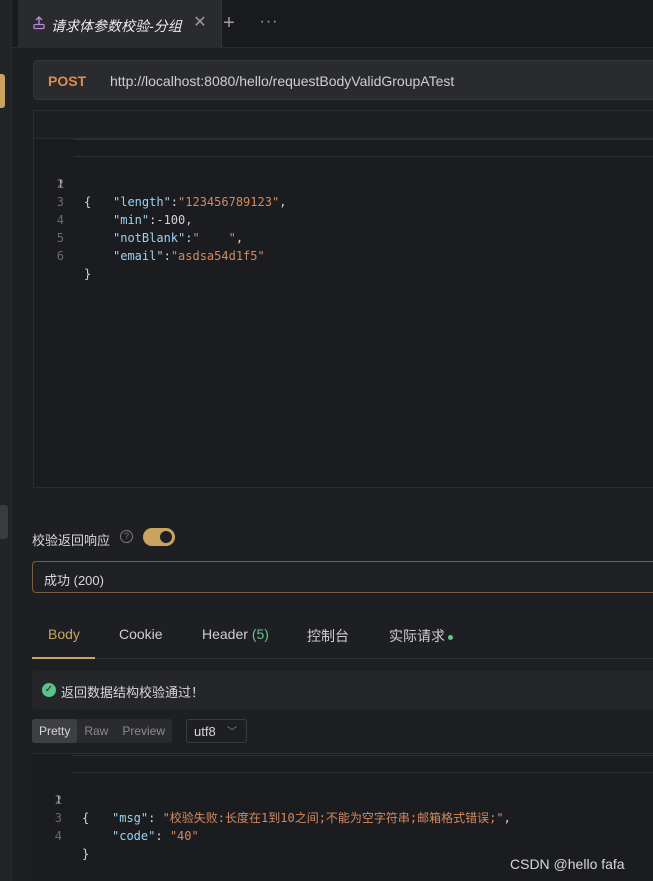 This screenshot has width=653, height=881. I want to click on encoding-value: utf8, so click(205, 731).